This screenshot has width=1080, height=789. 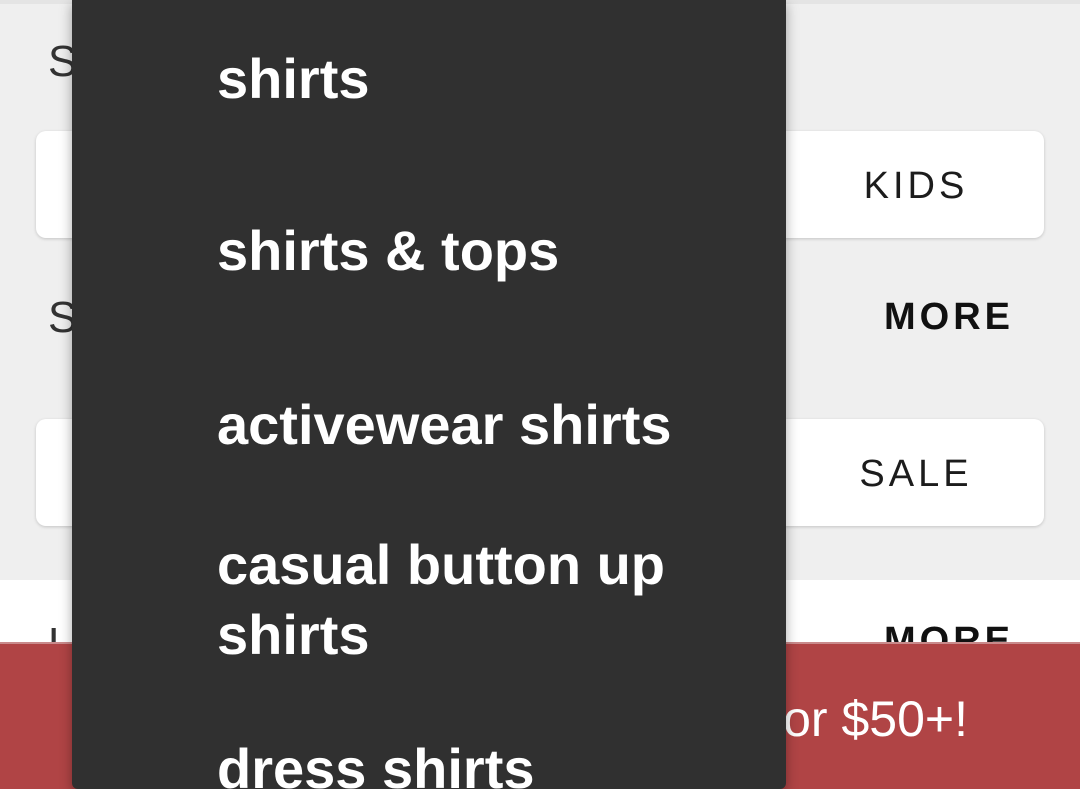 What do you see at coordinates (60, 632) in the screenshot?
I see `section-heading-3: L` at bounding box center [60, 632].